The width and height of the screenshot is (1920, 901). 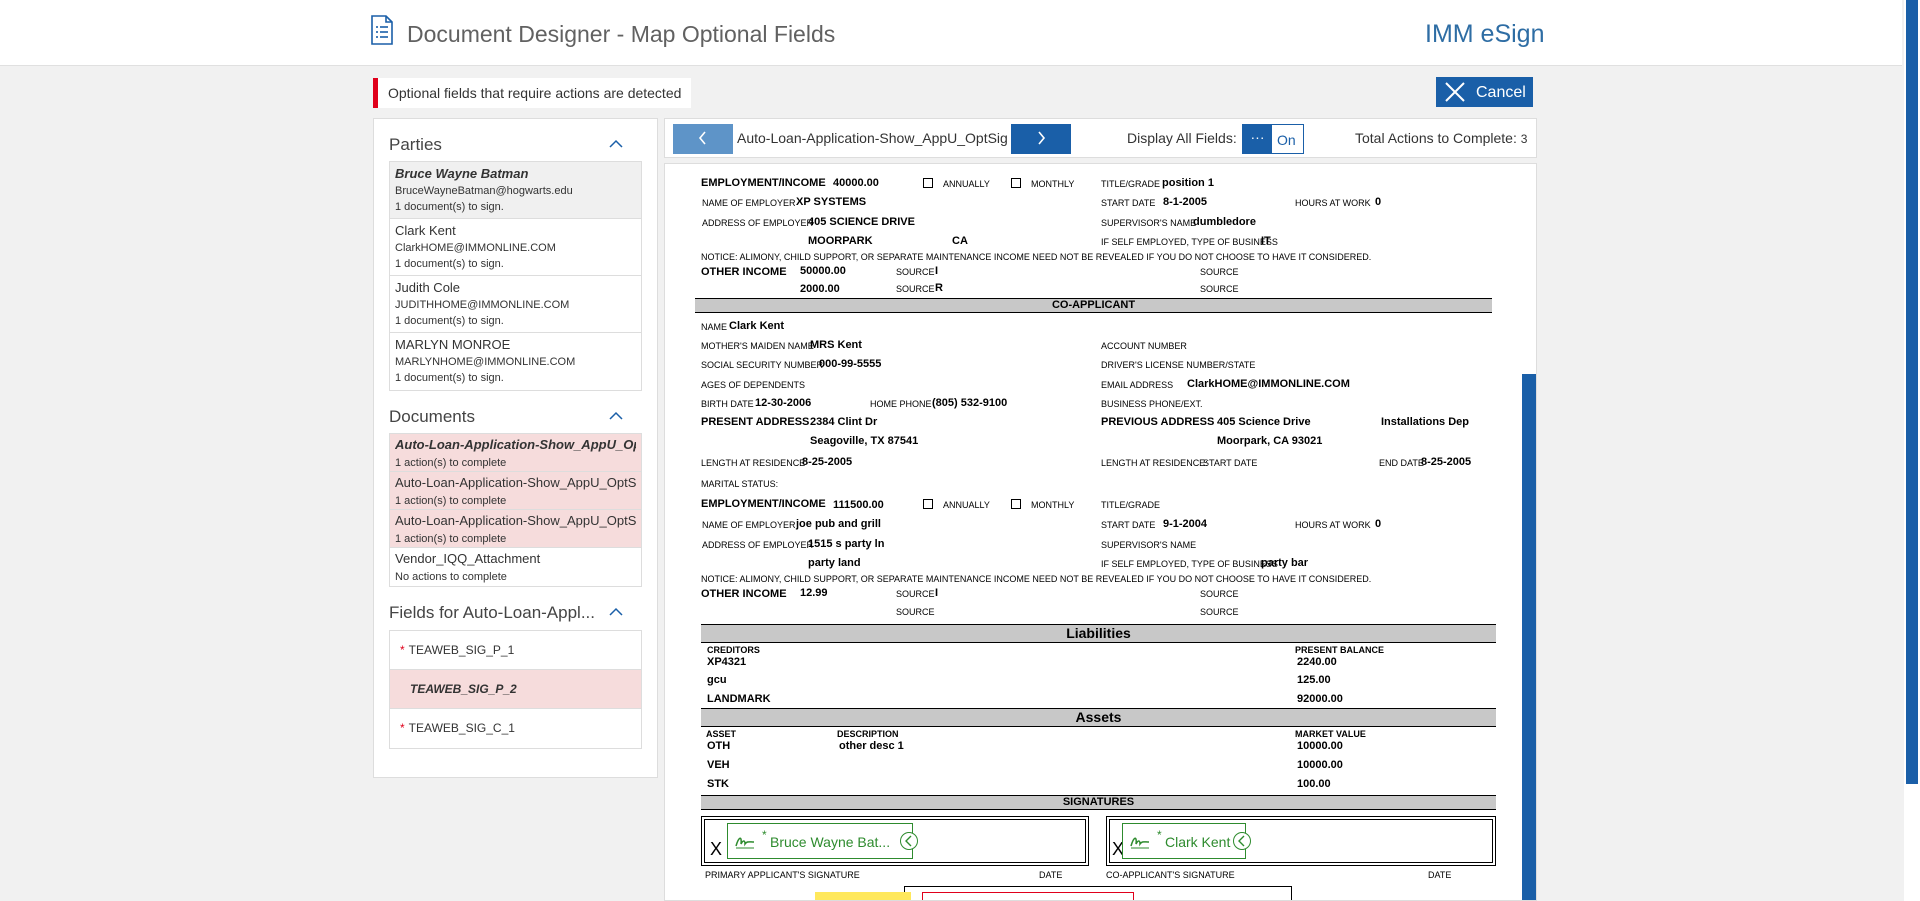 What do you see at coordinates (515, 650) in the screenshot?
I see `field-item: * TEAWEB_SIG_P_1` at bounding box center [515, 650].